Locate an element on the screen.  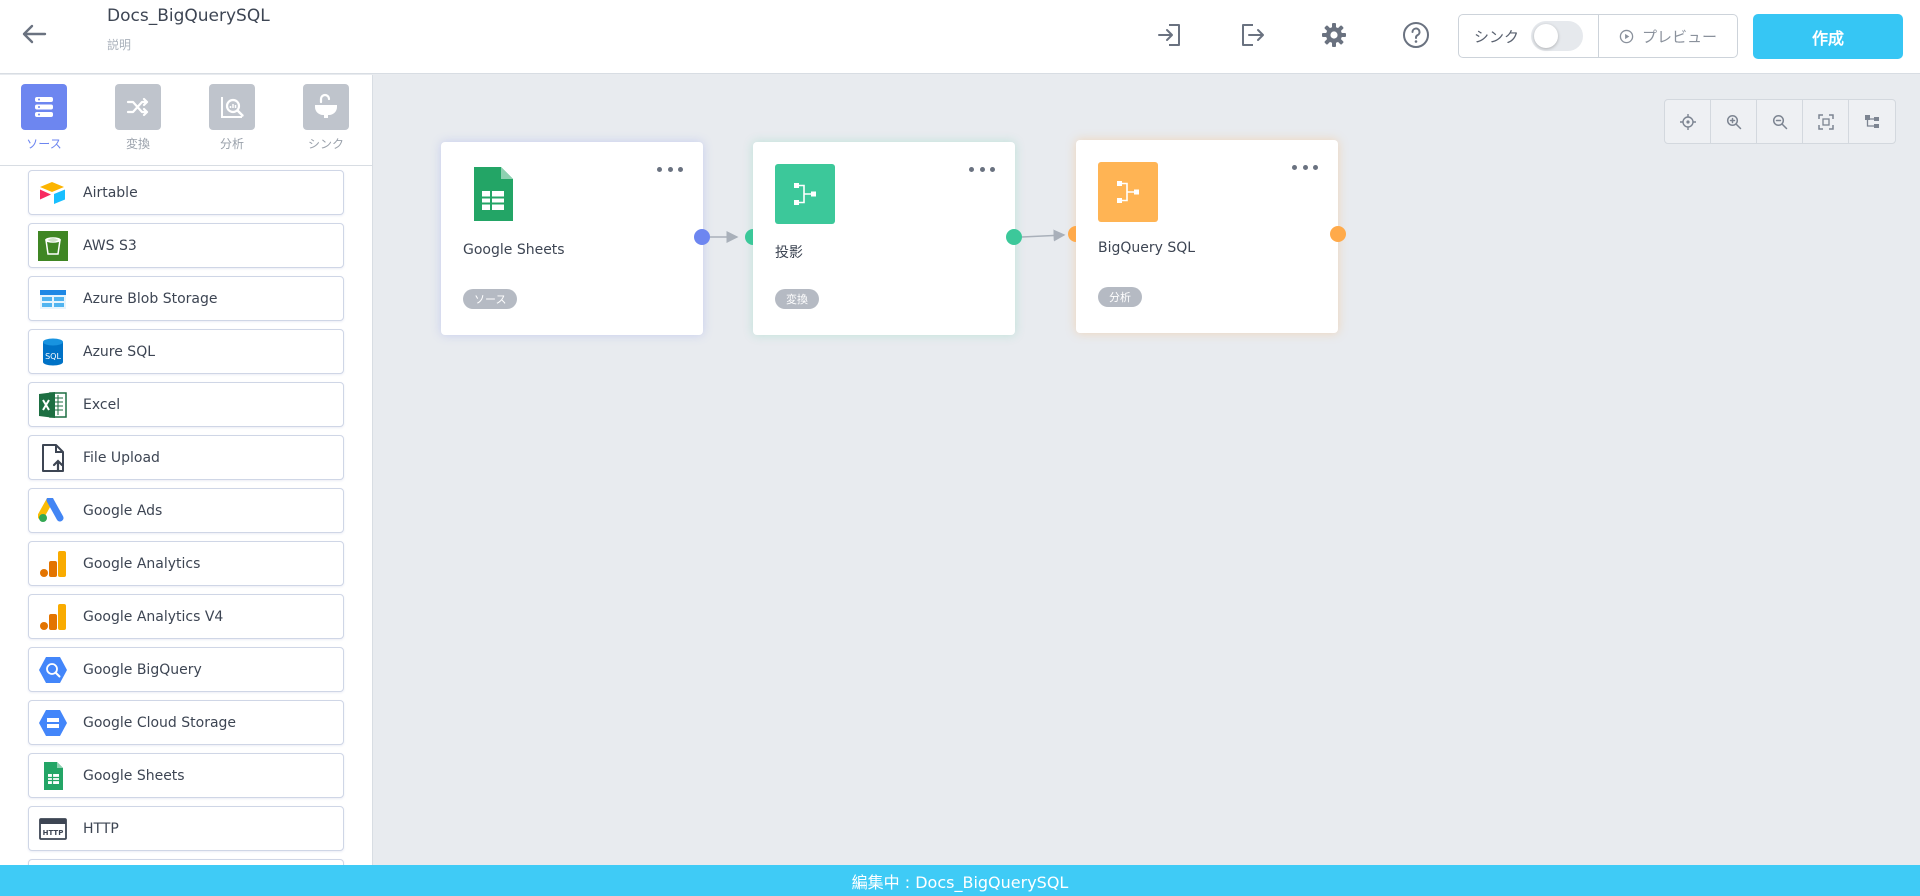
edge-projection-bigquery is located at coordinates (1043, 235).